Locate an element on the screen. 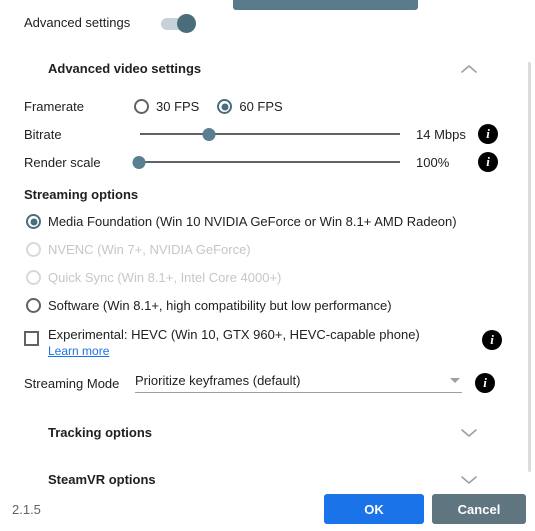 The image size is (535, 531). streaming-options-heading: Streaming options is located at coordinates (81, 194).